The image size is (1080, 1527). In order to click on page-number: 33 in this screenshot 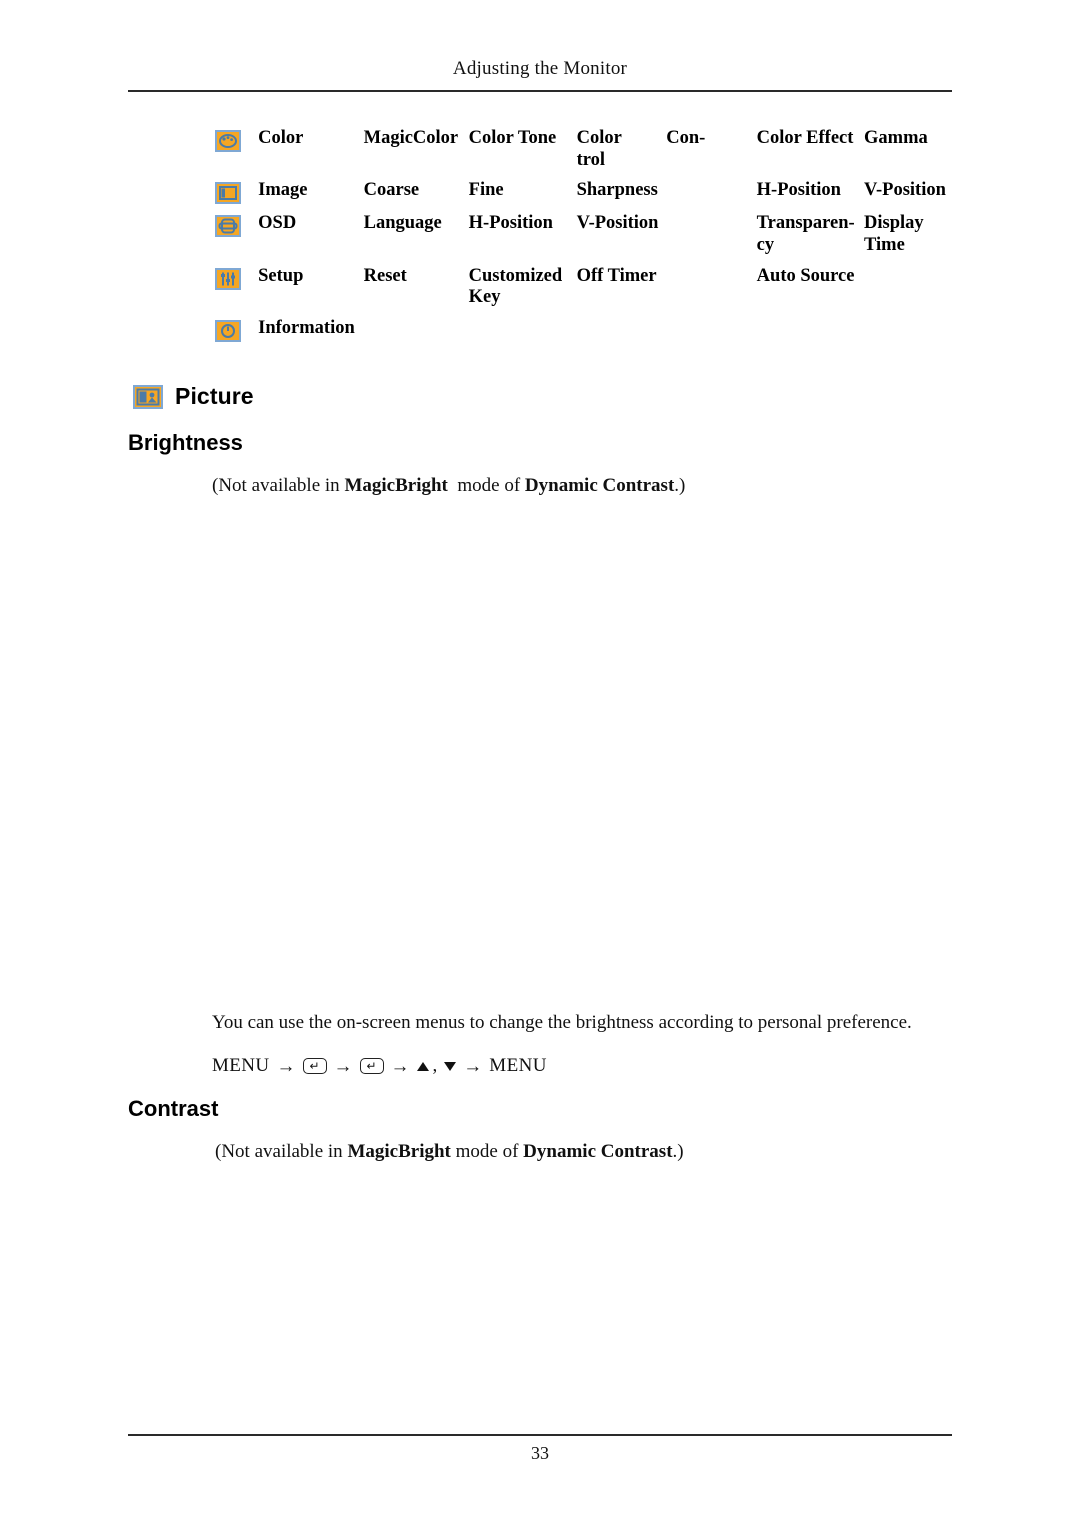, I will do `click(540, 1453)`.